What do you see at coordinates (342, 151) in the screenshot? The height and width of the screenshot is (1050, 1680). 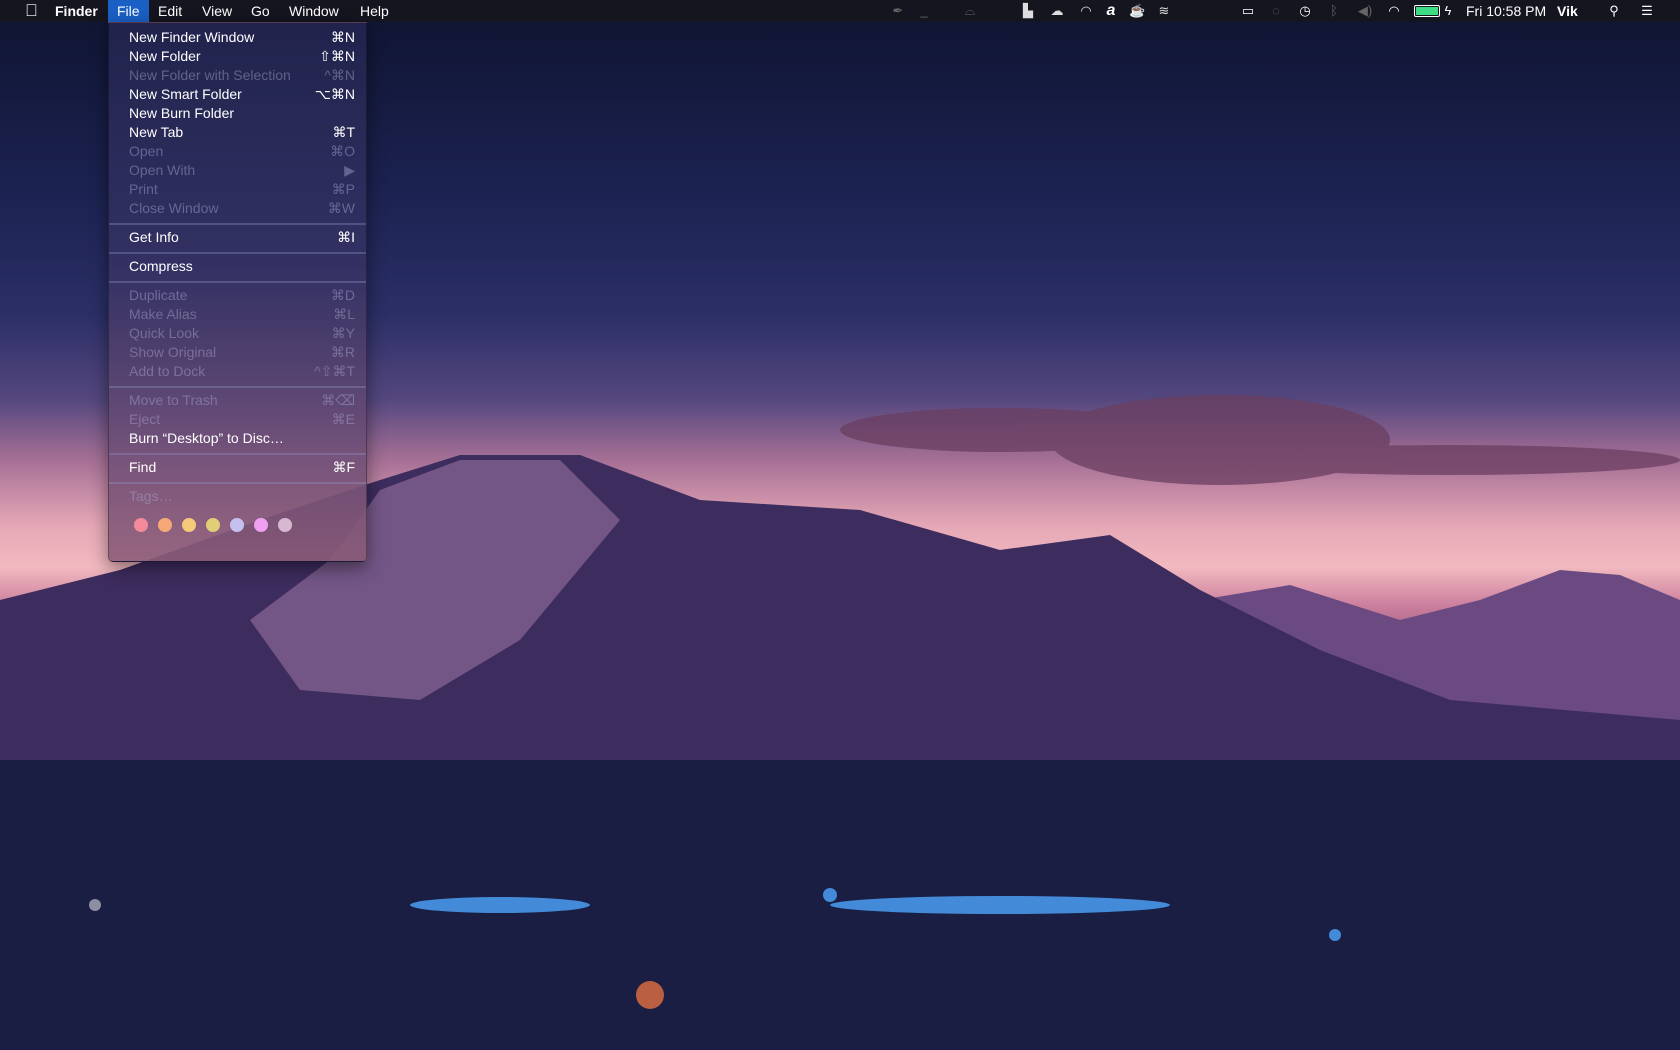 I see `shortcut-label: ⌘O` at bounding box center [342, 151].